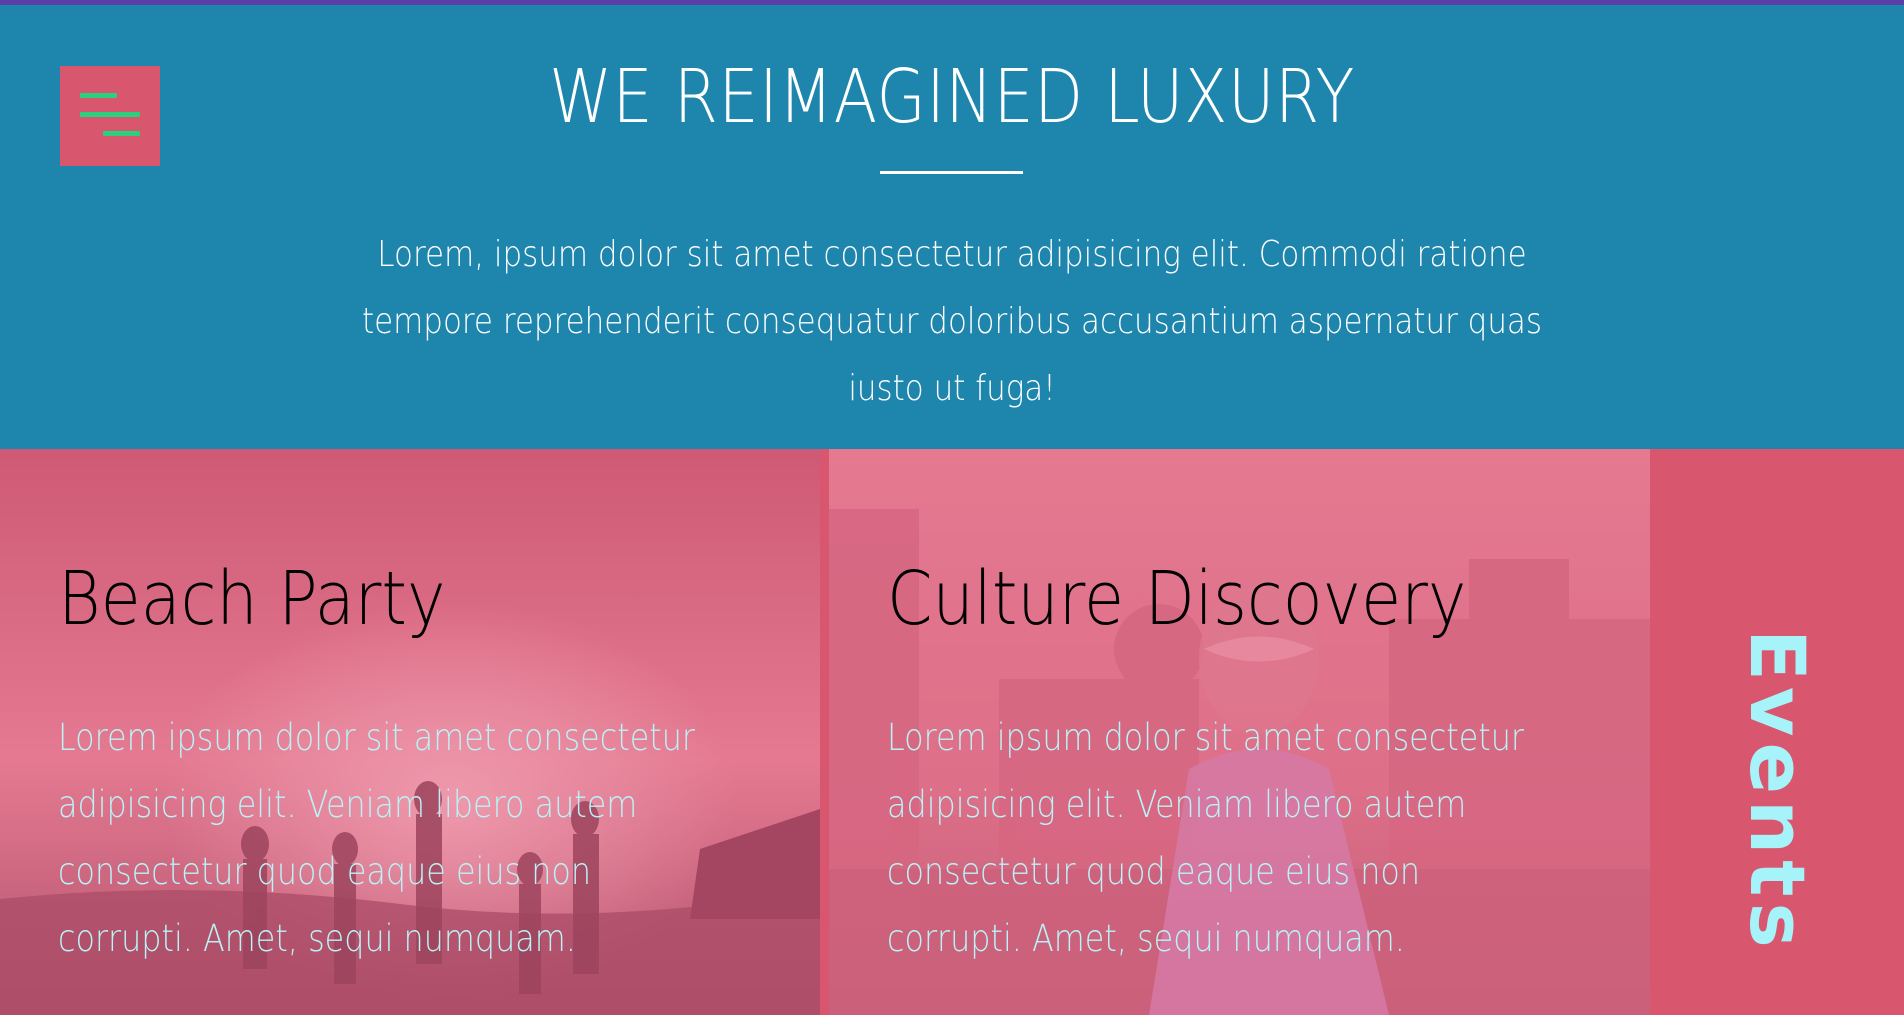 The height and width of the screenshot is (1015, 1904). What do you see at coordinates (952, 97) in the screenshot?
I see `page-title: WE REIMAGINED LUXURY` at bounding box center [952, 97].